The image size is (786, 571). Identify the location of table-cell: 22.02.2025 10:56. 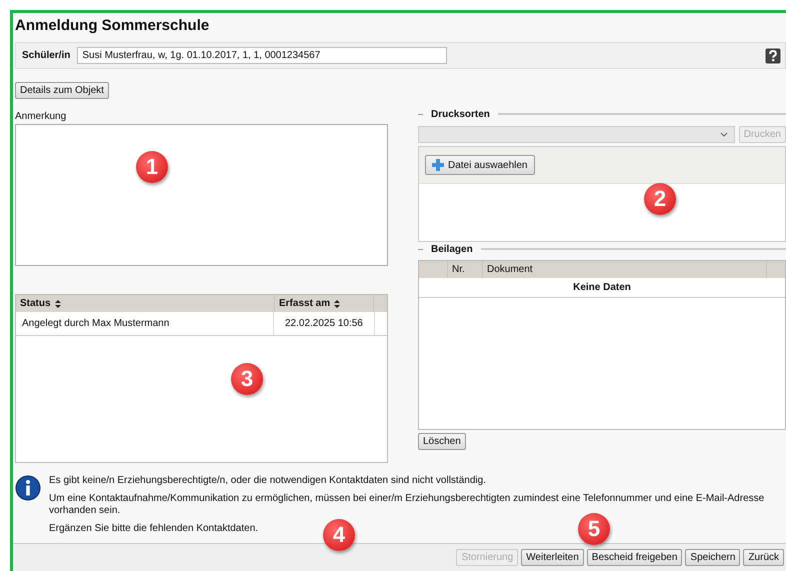
(324, 323).